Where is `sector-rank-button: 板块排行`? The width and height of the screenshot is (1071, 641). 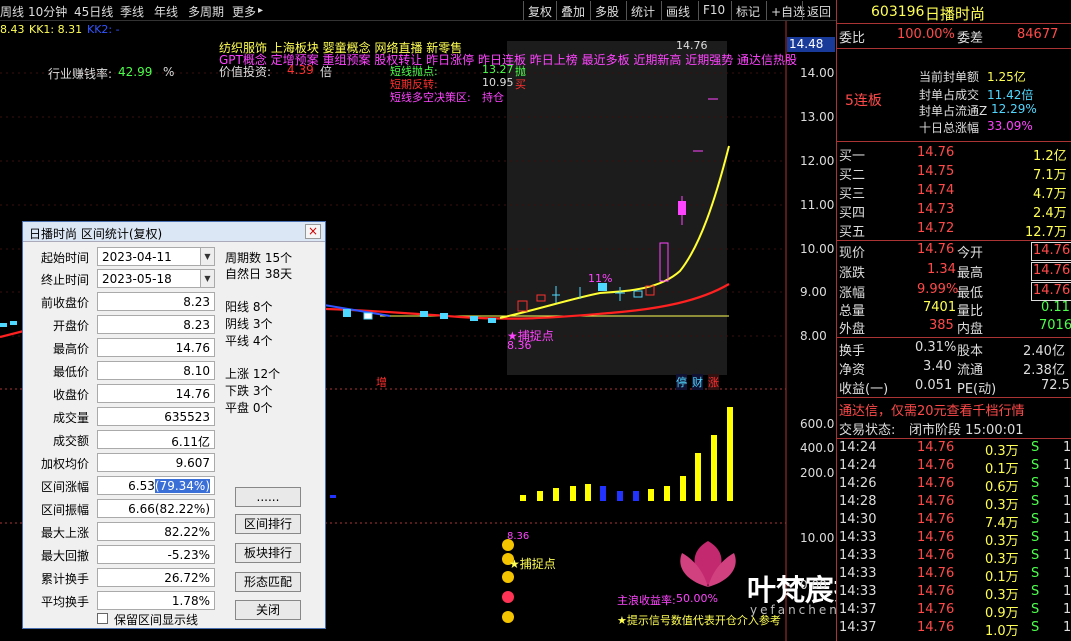
sector-rank-button: 板块排行 is located at coordinates (268, 553).